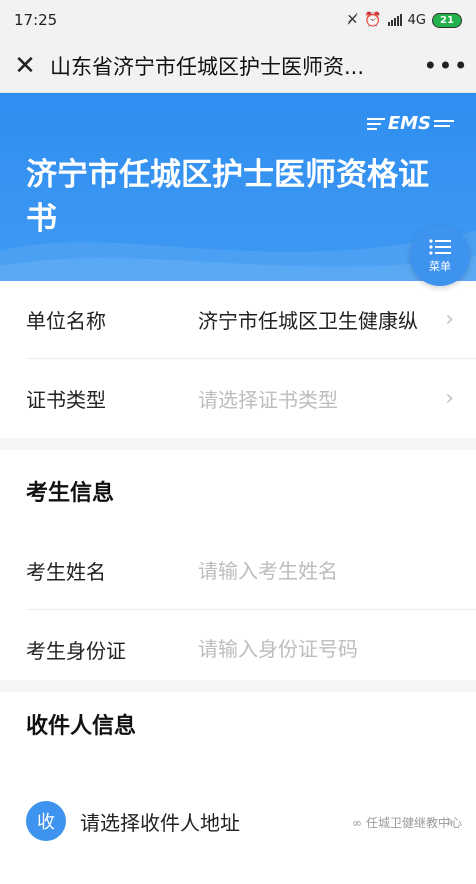 This screenshot has height=884, width=476. I want to click on more-options-icon: •••, so click(446, 66).